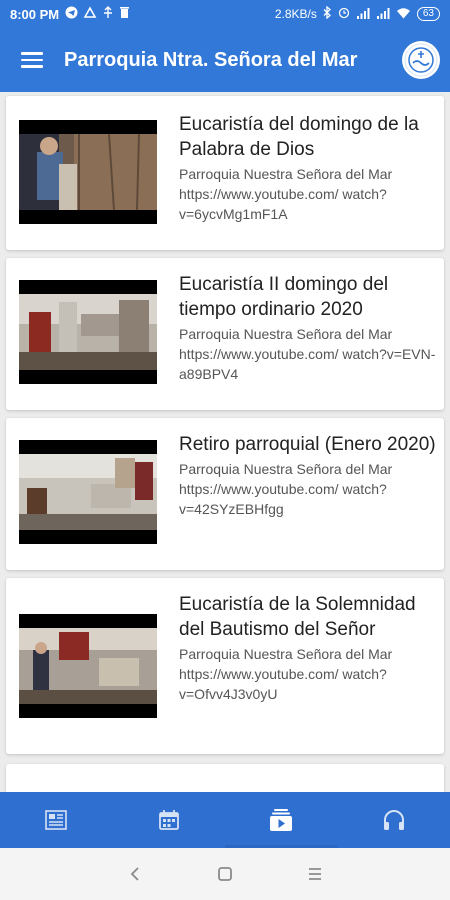  I want to click on news-icon, so click(56, 820).